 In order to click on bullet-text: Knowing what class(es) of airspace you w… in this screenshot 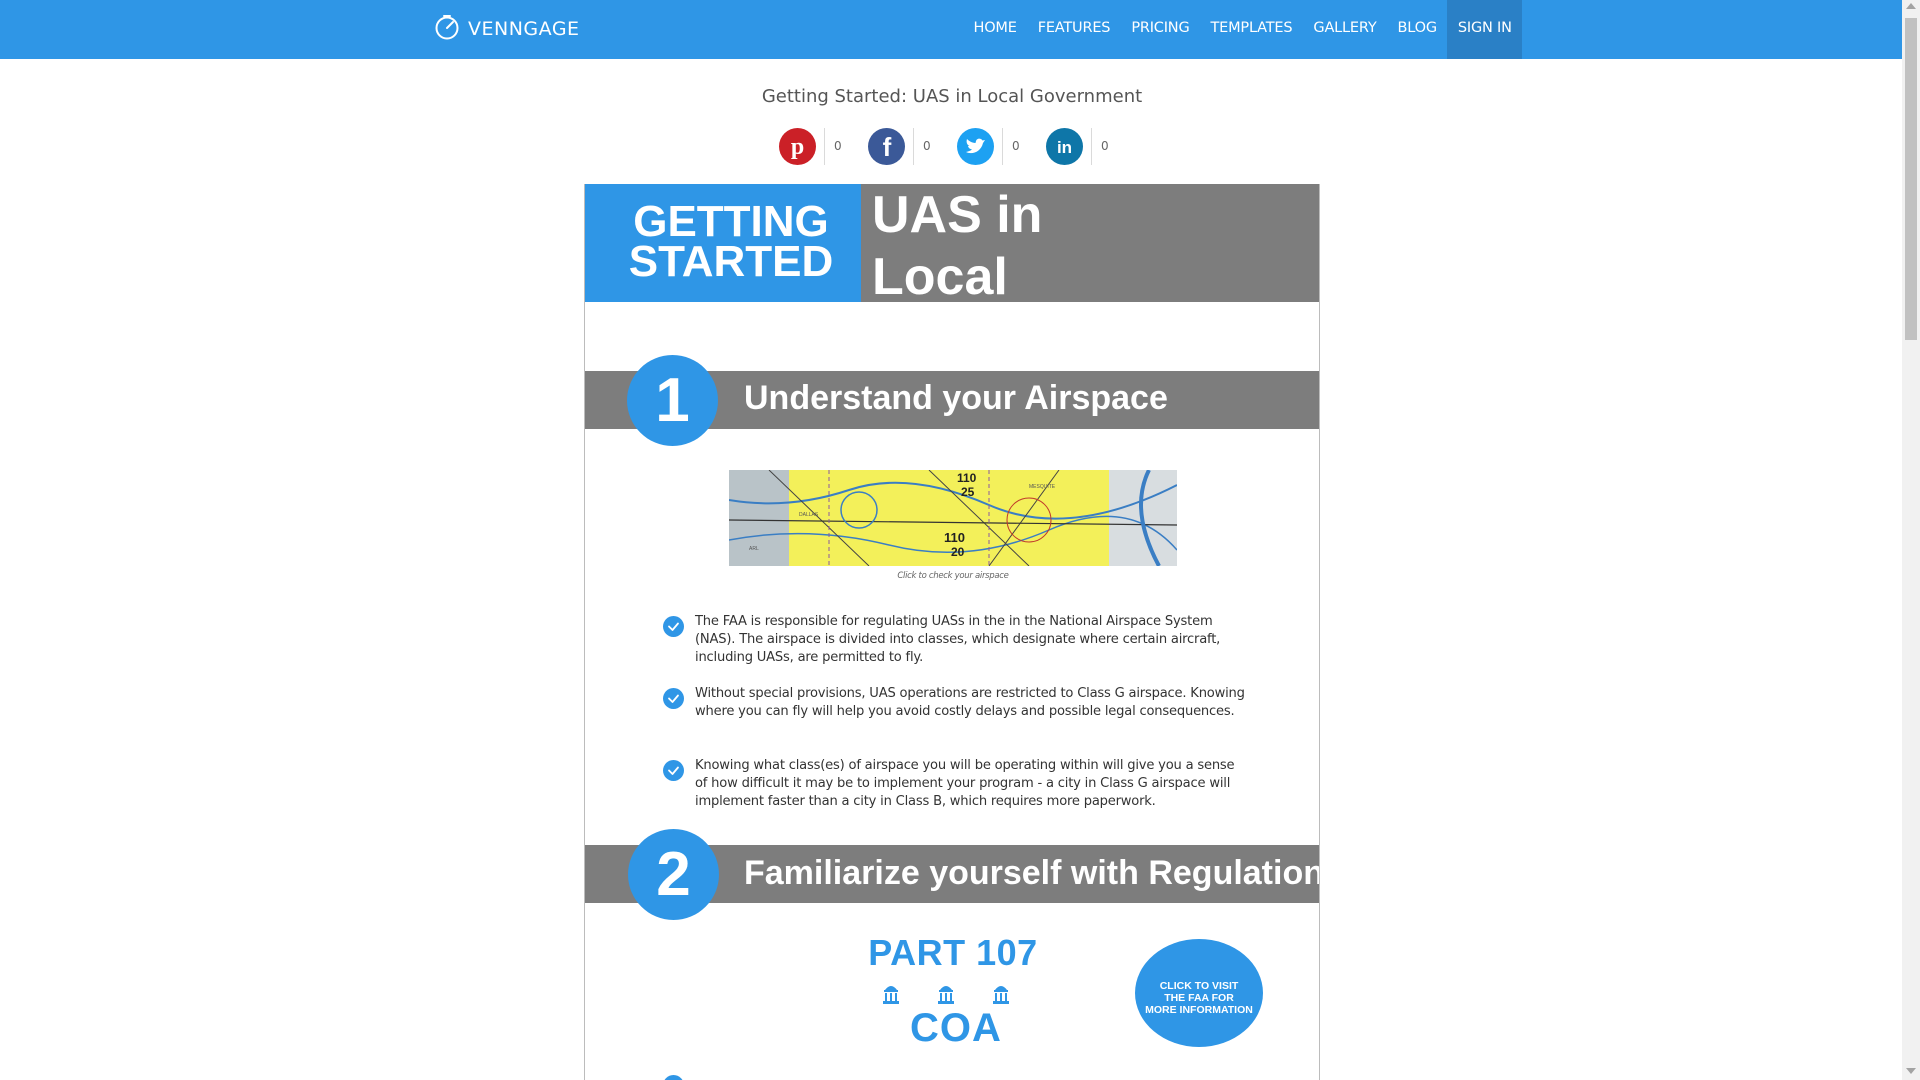, I will do `click(965, 783)`.